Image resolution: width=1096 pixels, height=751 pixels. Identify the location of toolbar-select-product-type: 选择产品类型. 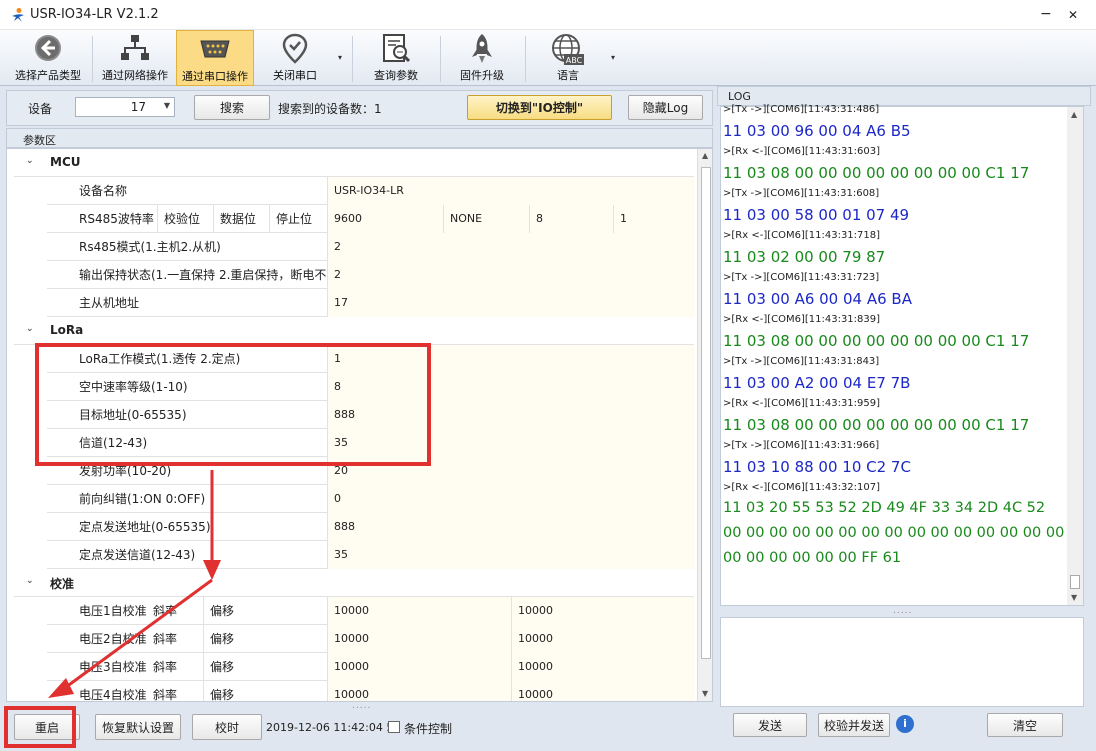
(48, 58).